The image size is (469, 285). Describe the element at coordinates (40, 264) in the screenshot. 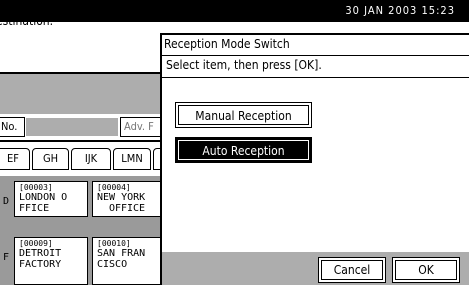

I see `entry-name-cont: FACTORY` at that location.